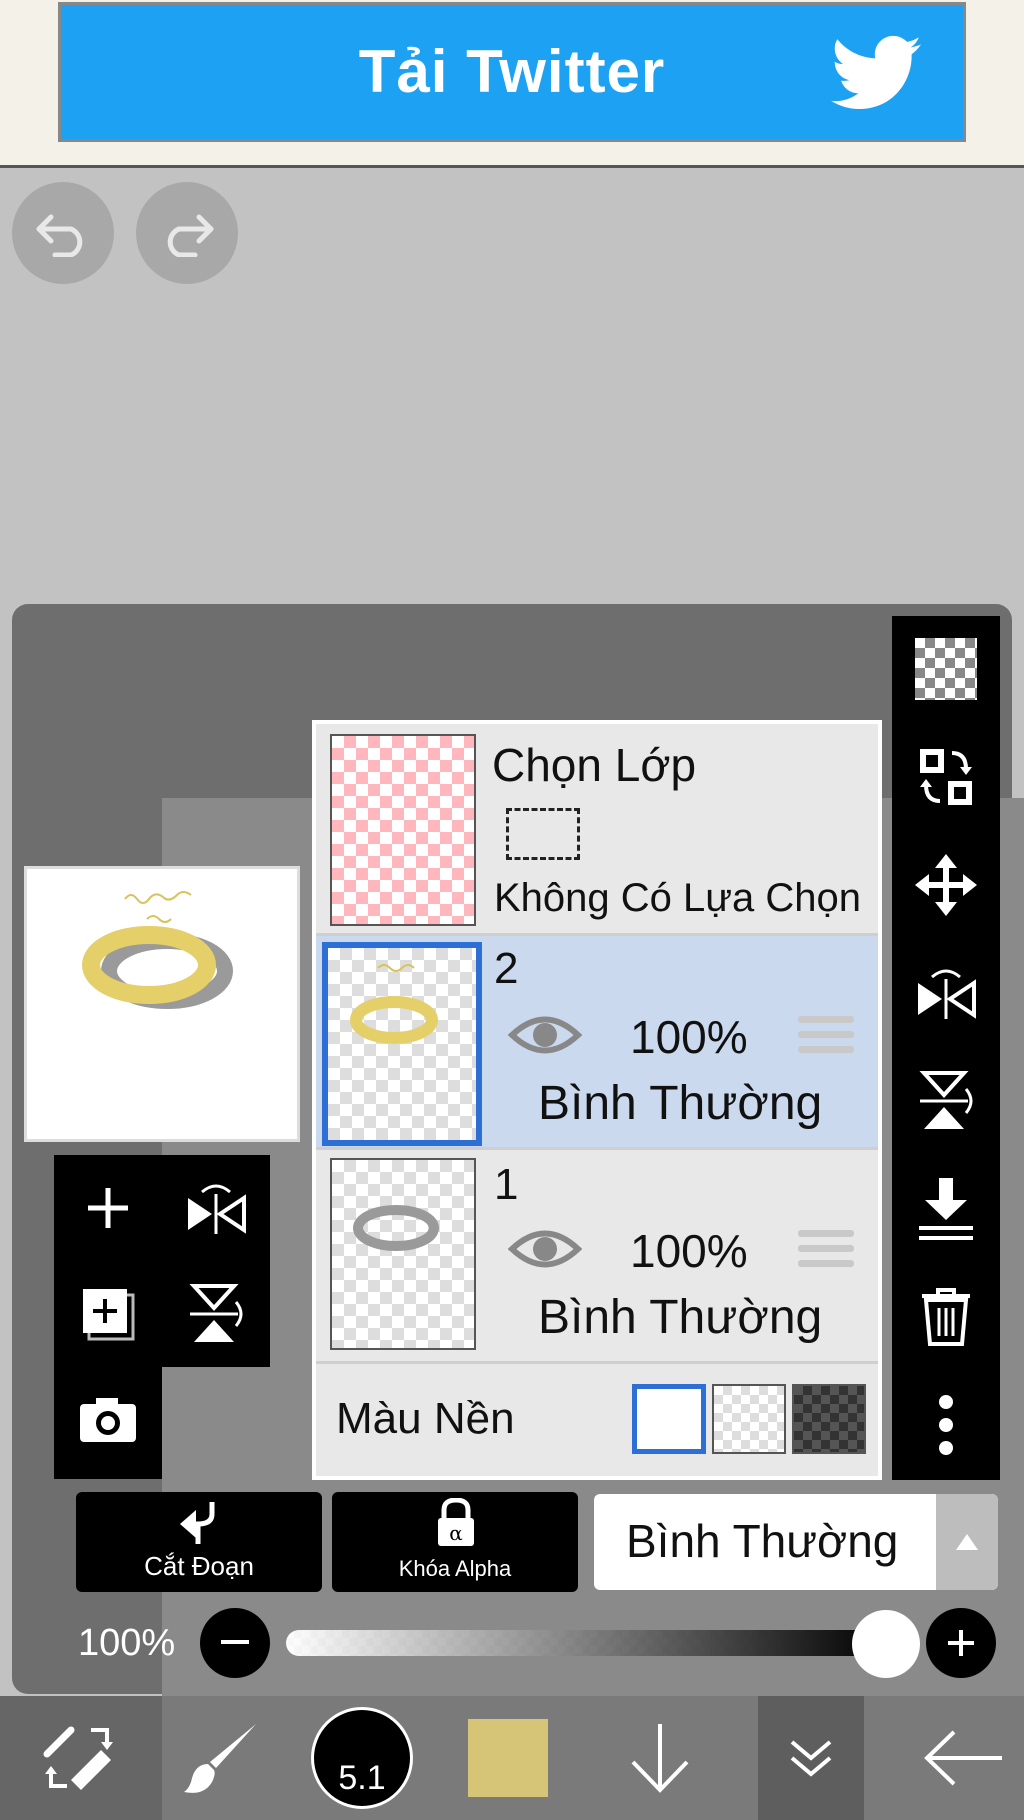  I want to click on brush-size-button: 5.1, so click(362, 1758).